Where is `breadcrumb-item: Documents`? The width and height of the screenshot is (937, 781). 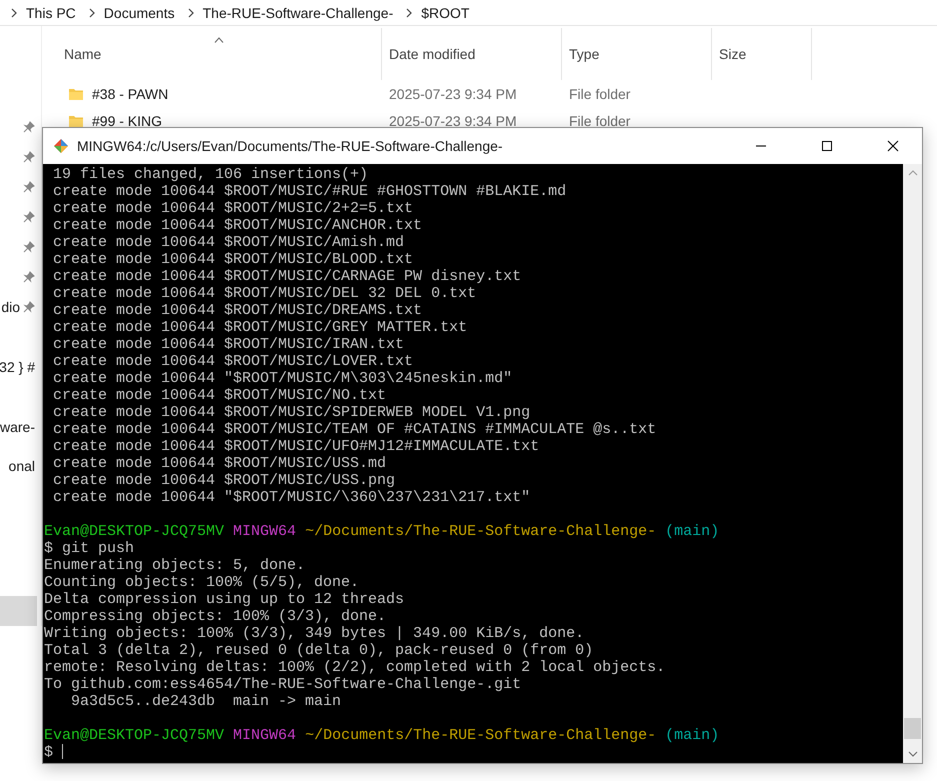 breadcrumb-item: Documents is located at coordinates (139, 12).